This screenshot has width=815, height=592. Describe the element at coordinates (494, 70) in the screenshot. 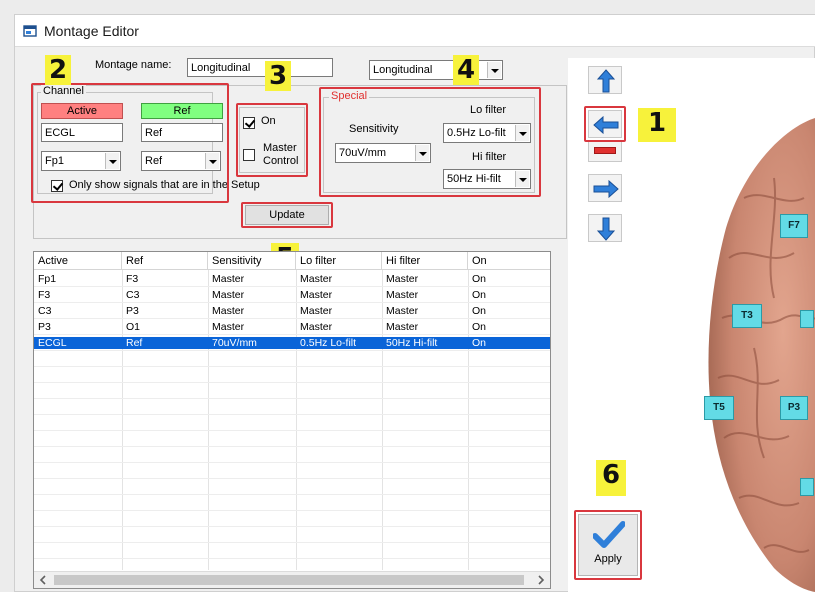

I see `chevron-down-icon` at that location.